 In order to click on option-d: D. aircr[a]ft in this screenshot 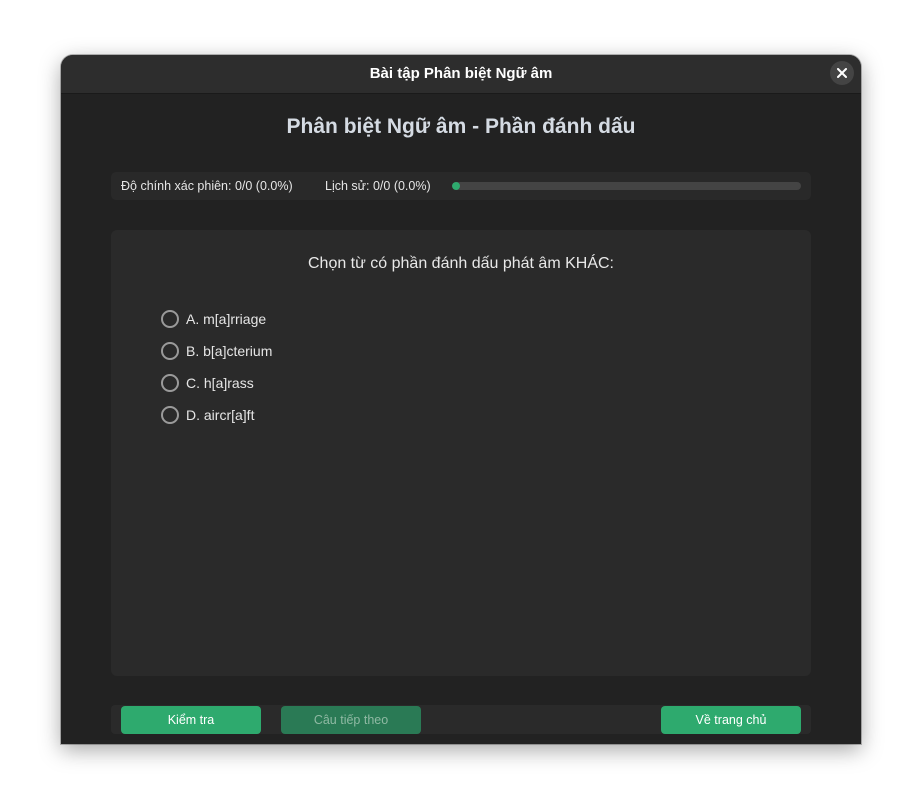, I will do `click(216, 415)`.